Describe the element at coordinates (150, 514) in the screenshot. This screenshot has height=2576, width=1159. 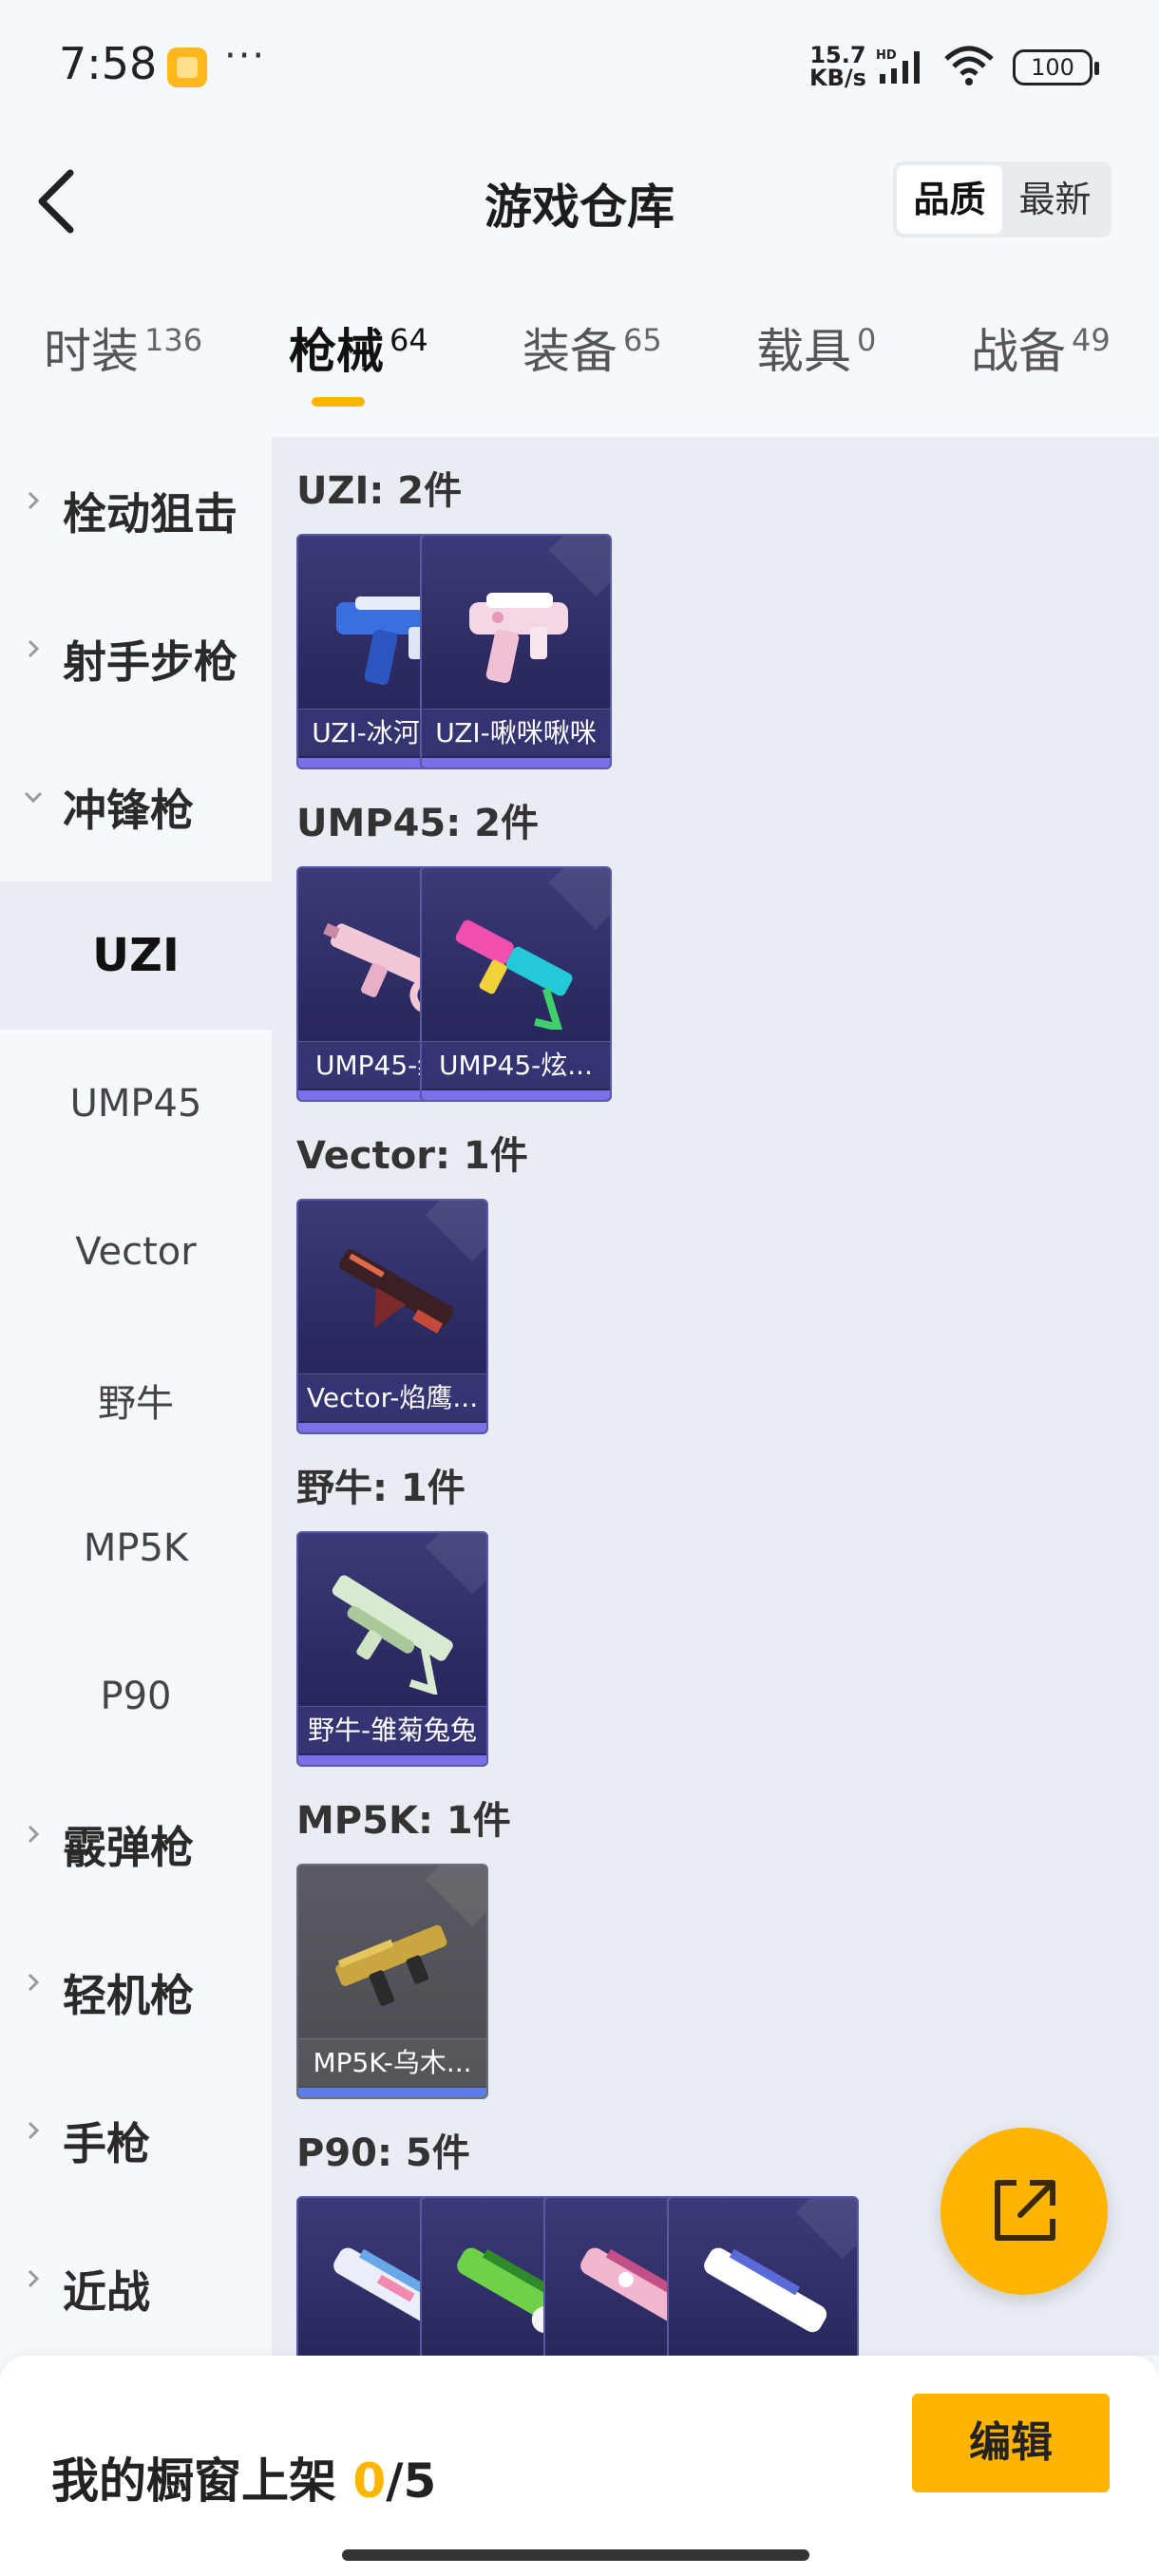
I see `sidebar-group-label: 栓动狙击` at that location.